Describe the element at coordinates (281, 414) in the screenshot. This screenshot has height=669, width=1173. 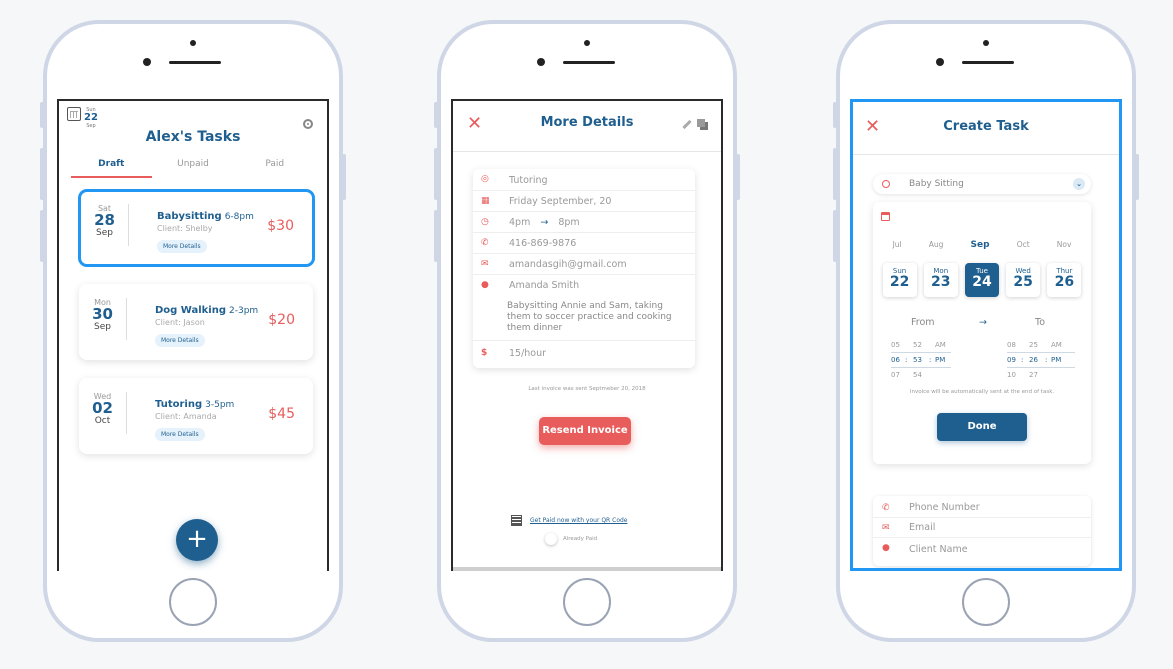
I see `task-amount: $45` at that location.